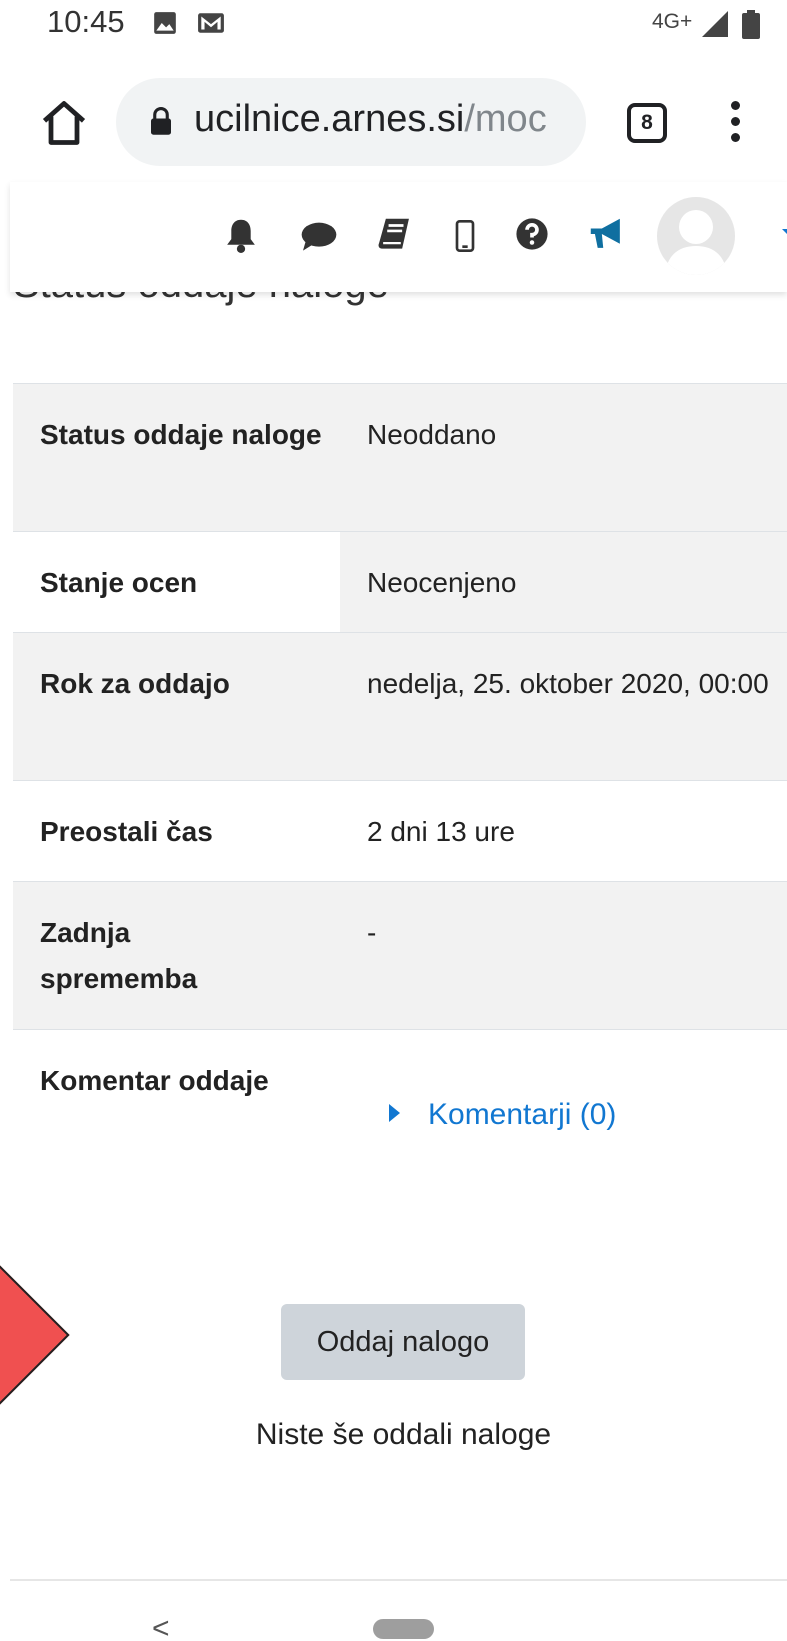 The width and height of the screenshot is (787, 1641). Describe the element at coordinates (715, 24) in the screenshot. I see `signal-icon` at that location.